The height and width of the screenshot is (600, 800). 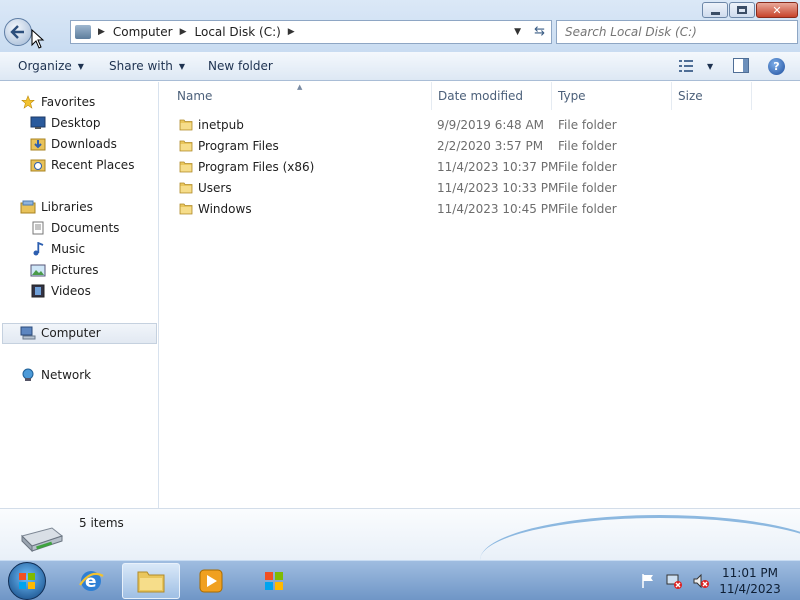 I want to click on file-name: Program Files, so click(x=238, y=146).